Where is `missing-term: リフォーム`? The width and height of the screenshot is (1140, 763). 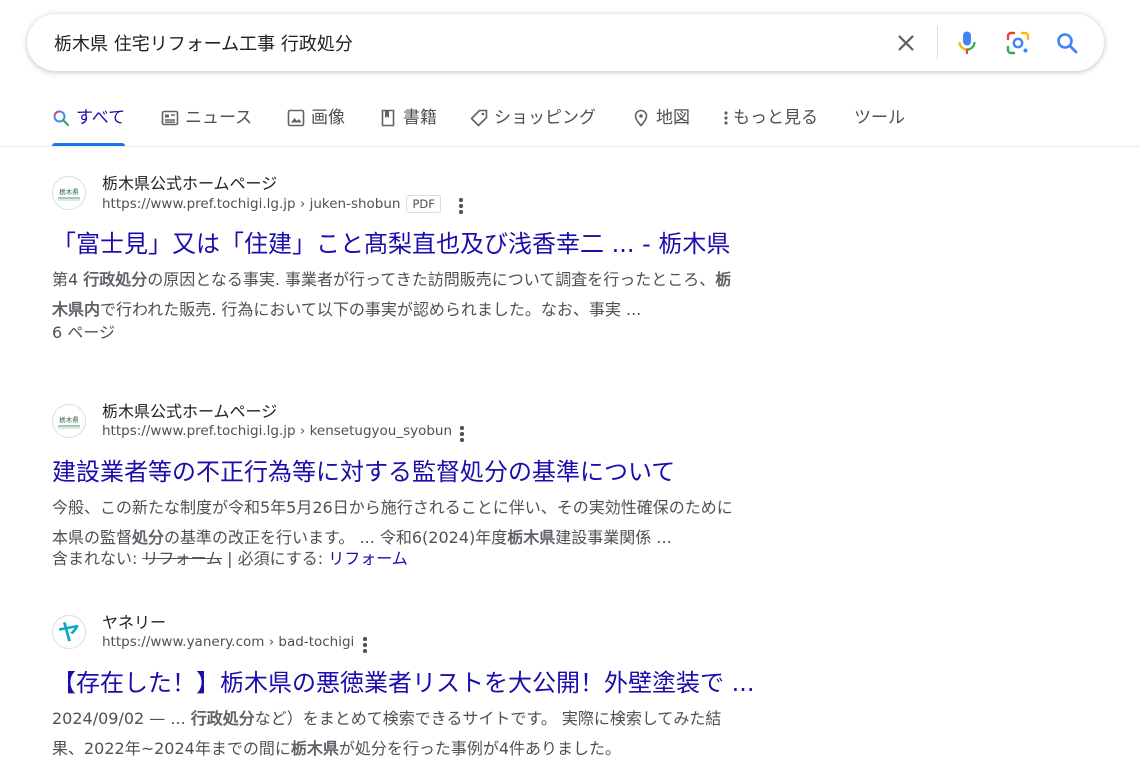 missing-term: リフォーム is located at coordinates (182, 558).